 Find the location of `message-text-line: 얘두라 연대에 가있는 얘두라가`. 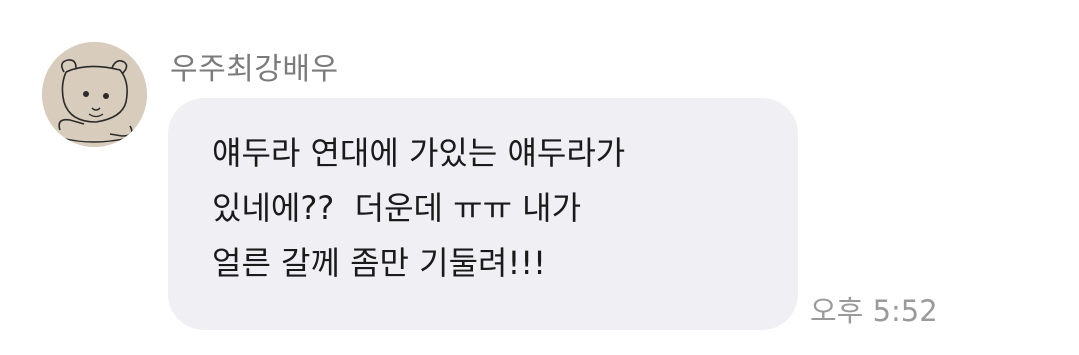

message-text-line: 얘두라 연대에 가있는 얘두라가 is located at coordinates (419, 153).